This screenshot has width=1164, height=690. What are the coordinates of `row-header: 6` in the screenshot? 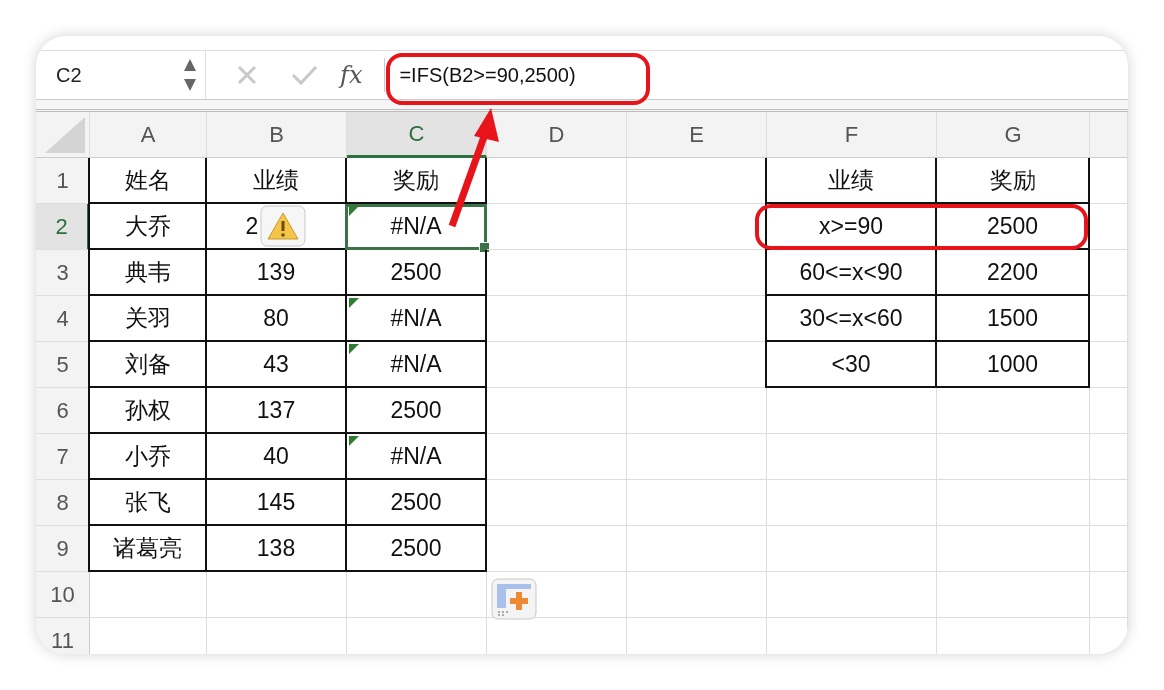 It's located at (63, 411).